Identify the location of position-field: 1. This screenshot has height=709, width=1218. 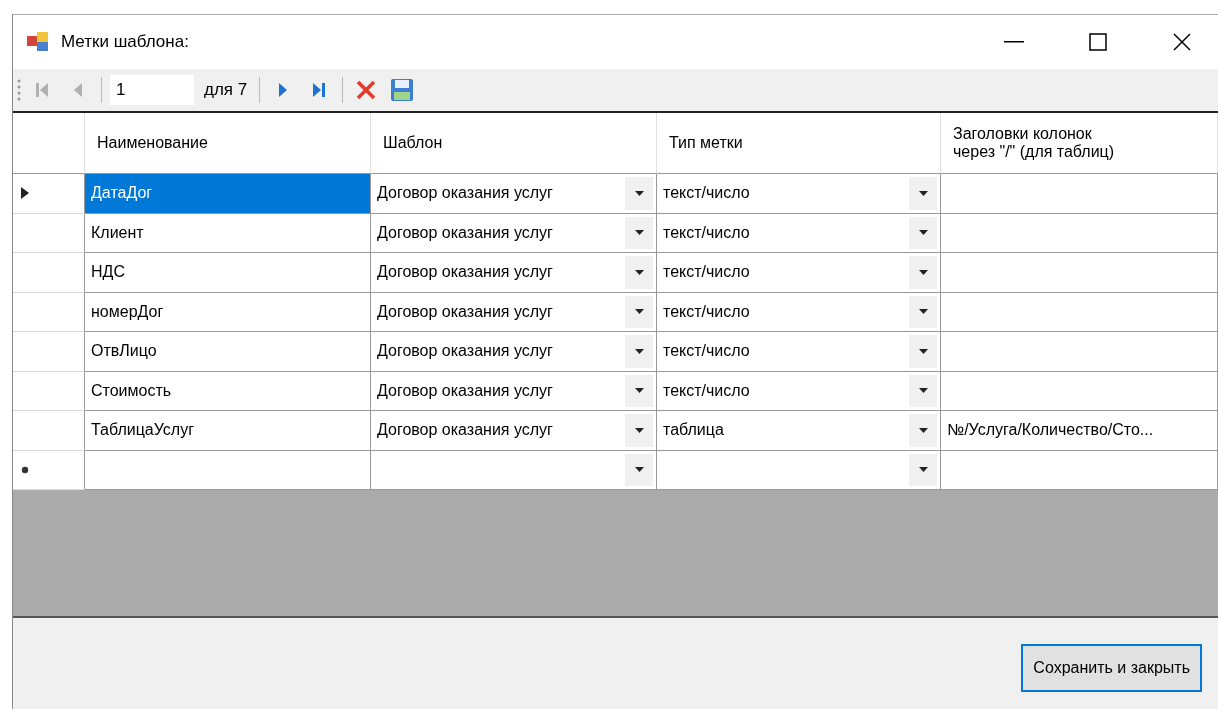
(152, 90).